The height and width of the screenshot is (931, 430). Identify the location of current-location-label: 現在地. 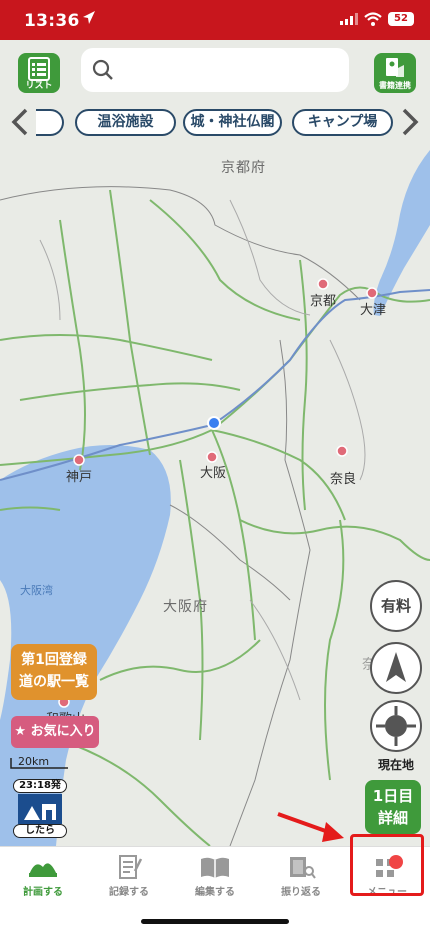
(395, 765).